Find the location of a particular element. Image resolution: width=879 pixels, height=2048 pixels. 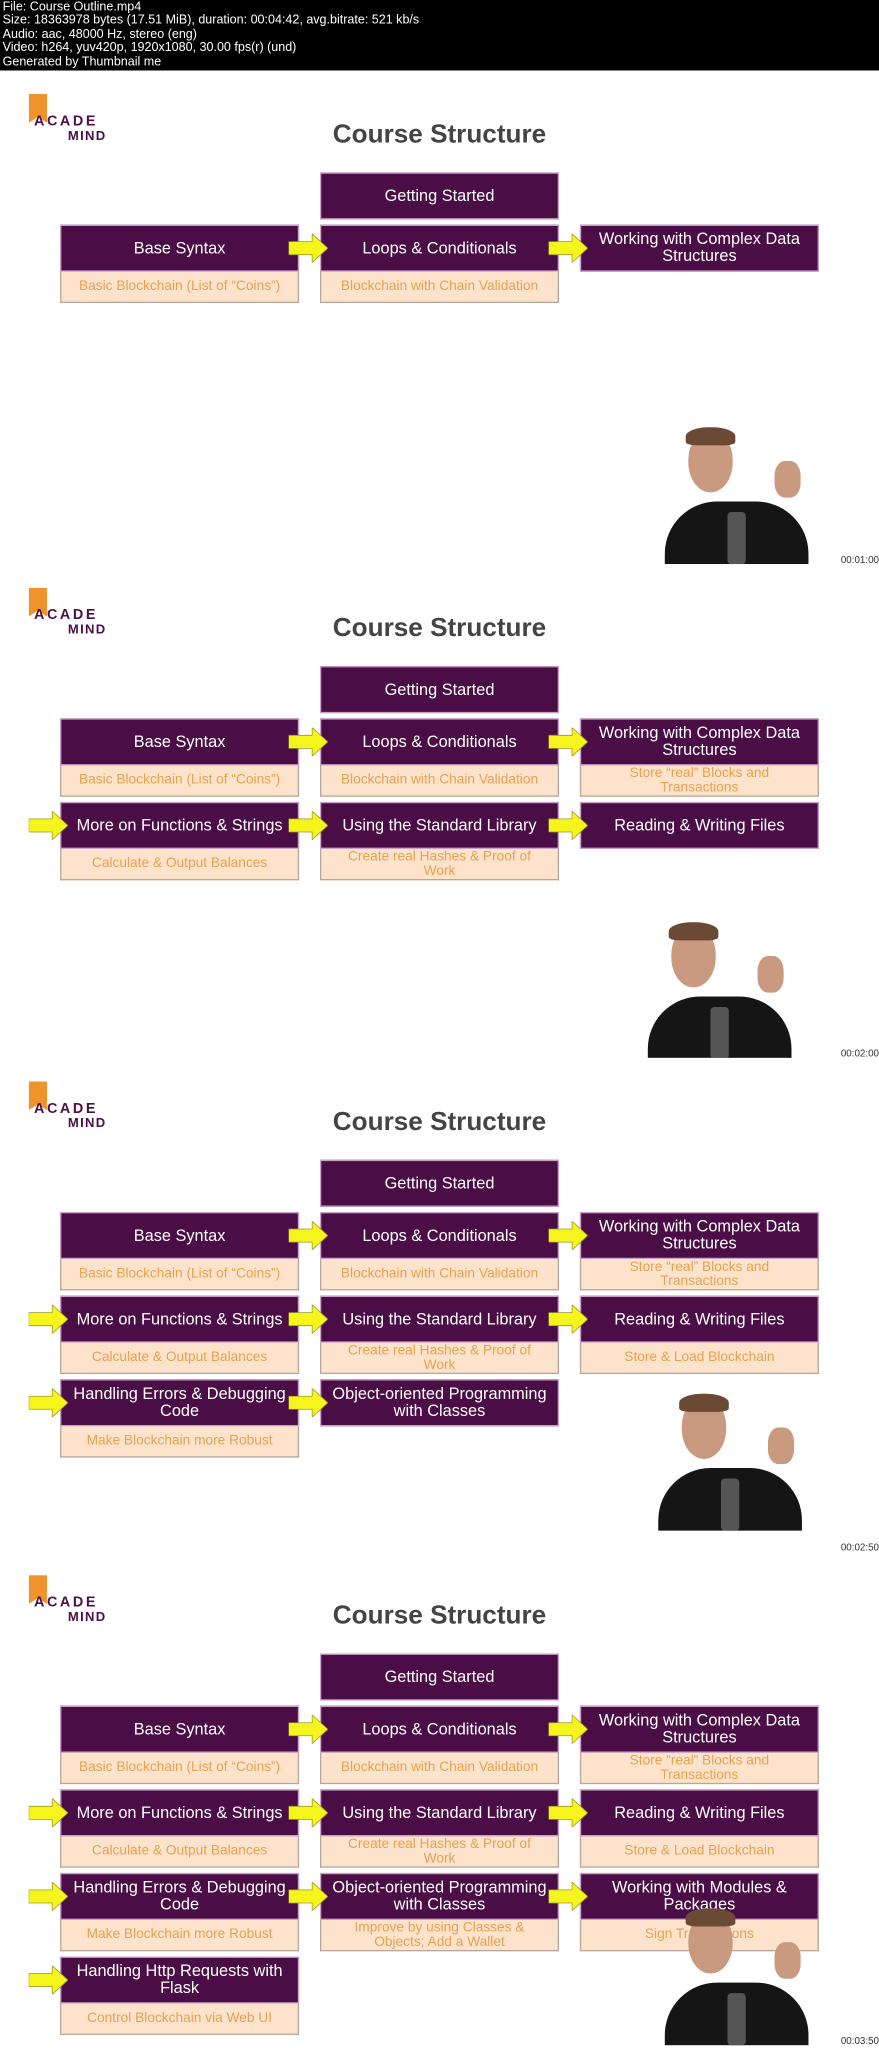

course-module: Reading & Writing Files is located at coordinates (699, 825).